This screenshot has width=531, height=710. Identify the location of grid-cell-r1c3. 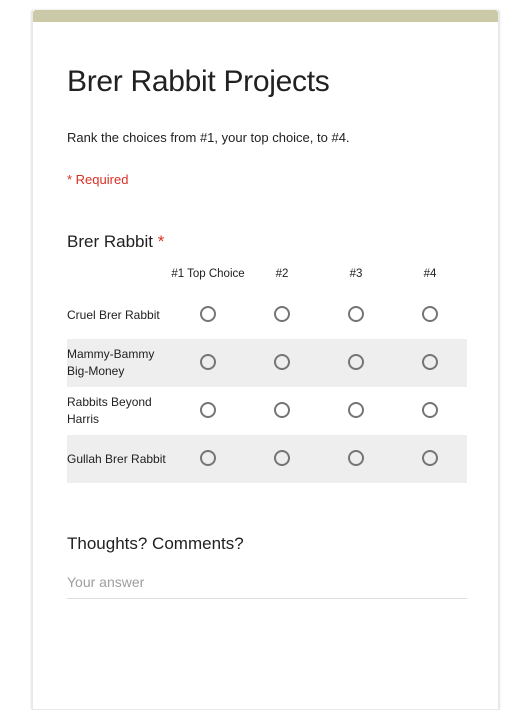
(356, 315).